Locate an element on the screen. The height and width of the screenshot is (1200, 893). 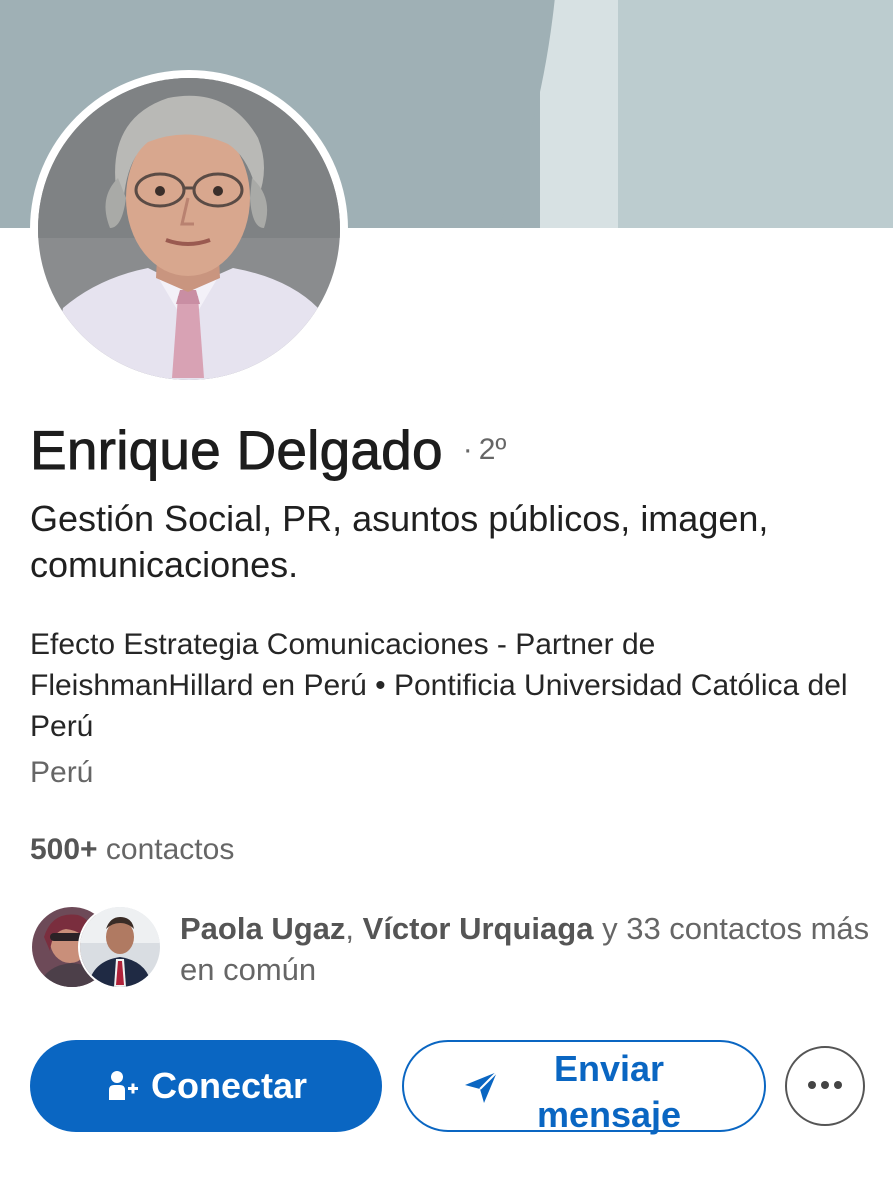
profile-avatar is located at coordinates (189, 229).